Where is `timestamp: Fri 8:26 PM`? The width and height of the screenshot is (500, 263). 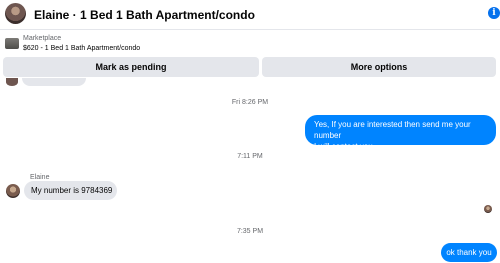
timestamp: Fri 8:26 PM is located at coordinates (250, 102).